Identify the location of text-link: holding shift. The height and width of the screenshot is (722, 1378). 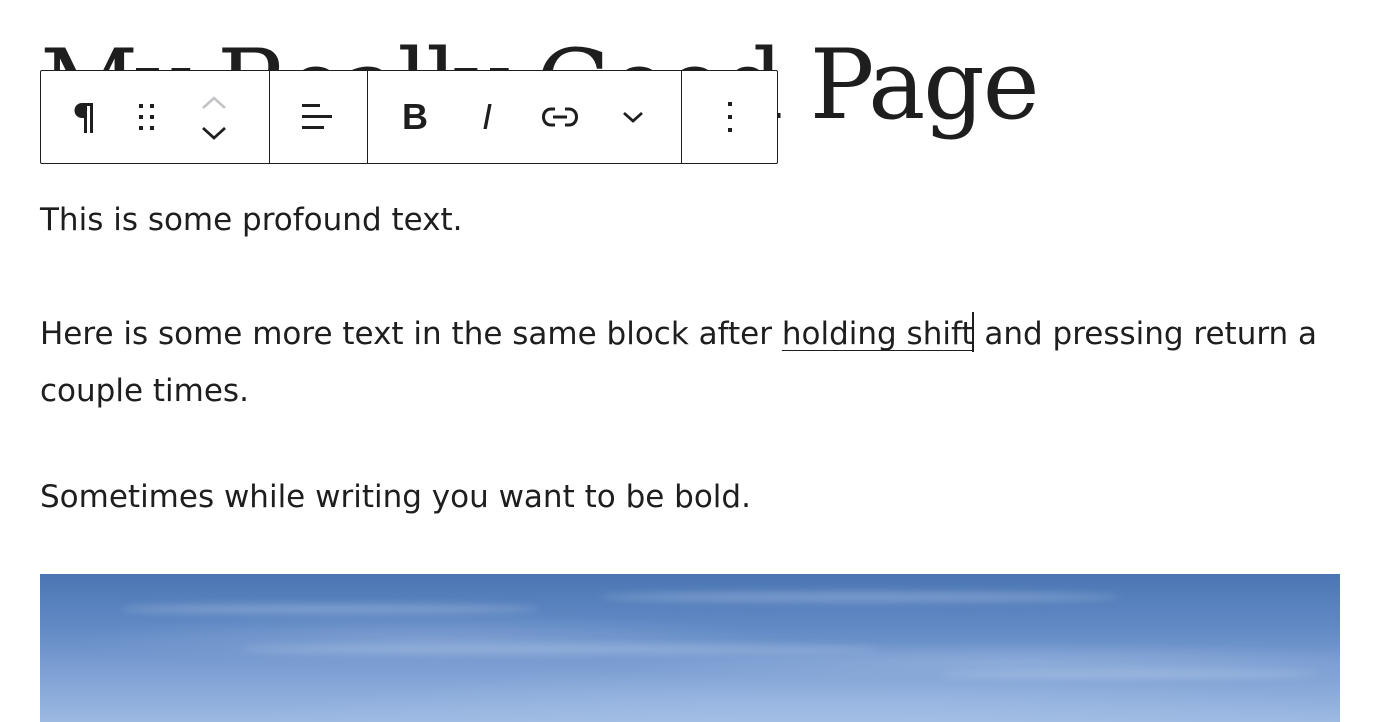
(878, 334).